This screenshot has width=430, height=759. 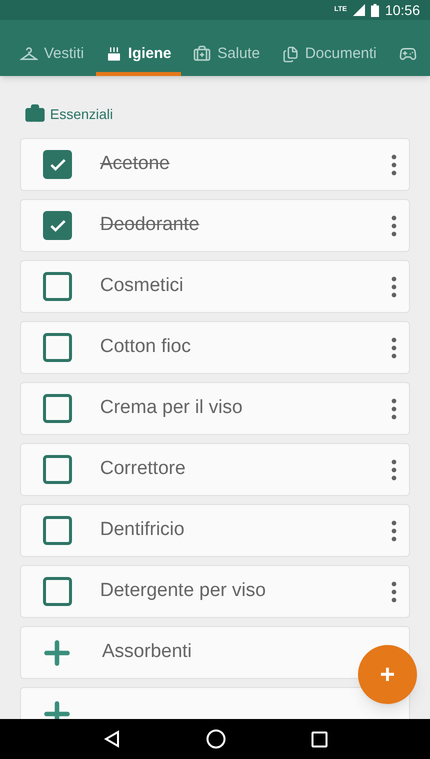 What do you see at coordinates (216, 739) in the screenshot?
I see `home-icon` at bounding box center [216, 739].